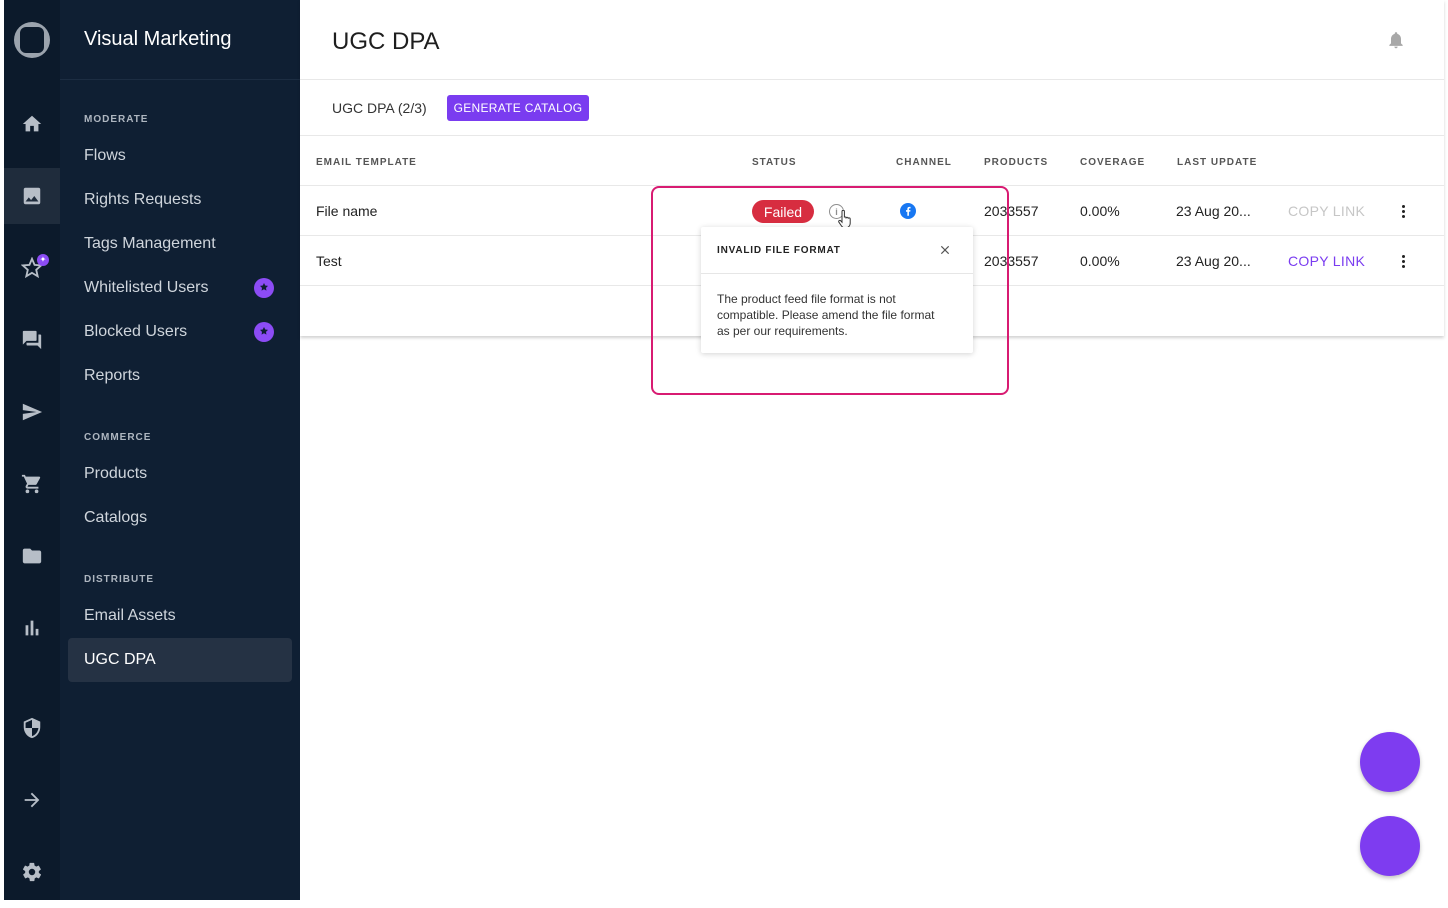 The height and width of the screenshot is (908, 1448). What do you see at coordinates (379, 108) in the screenshot?
I see `catalog-count-label: UGC DPA (2/3)` at bounding box center [379, 108].